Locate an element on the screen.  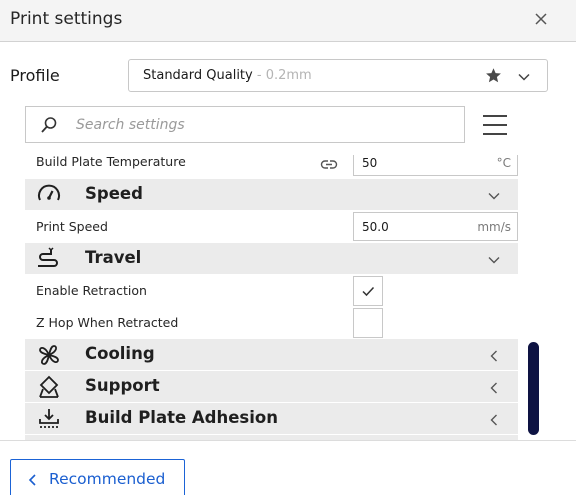
enable-retraction-checkbox is located at coordinates (368, 291).